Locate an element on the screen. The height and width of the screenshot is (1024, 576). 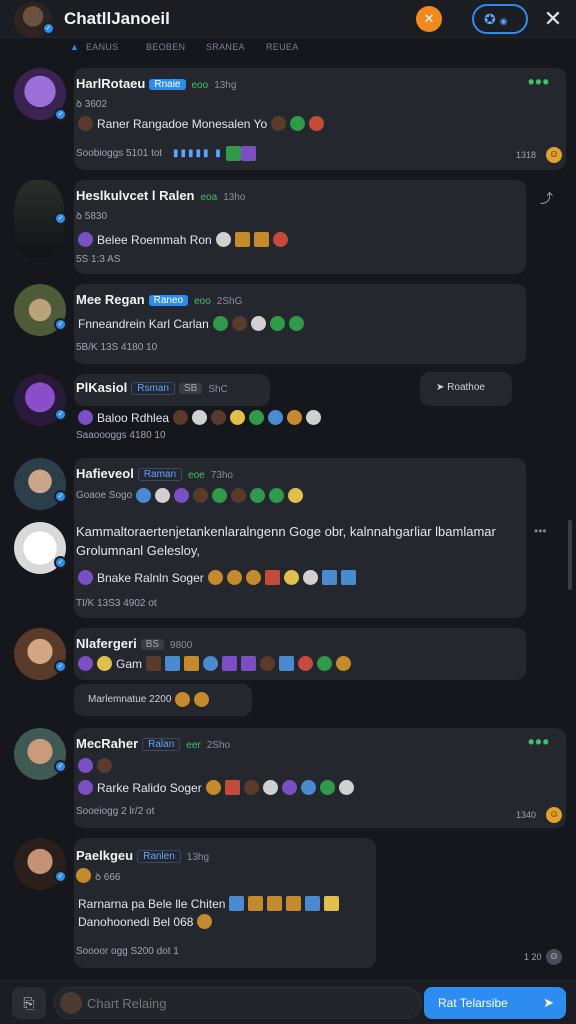
copilot-icon: ✪ is located at coordinates (490, 19).